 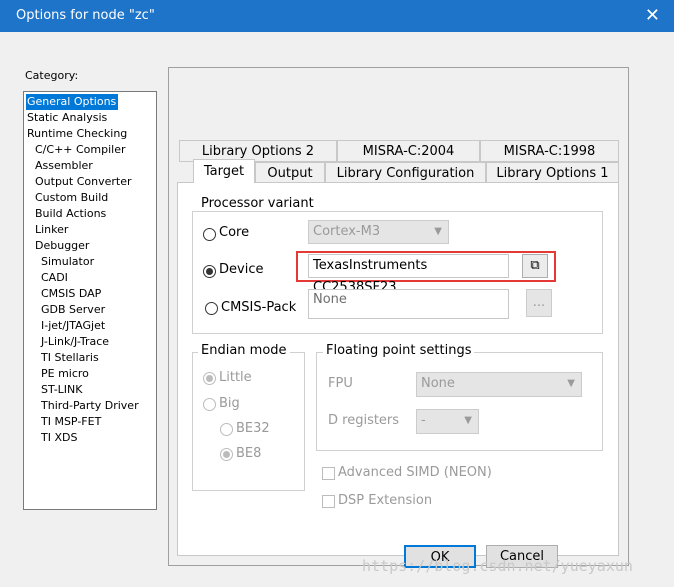 I want to click on tab-library-configuration: Library Configuration, so click(x=405, y=173).